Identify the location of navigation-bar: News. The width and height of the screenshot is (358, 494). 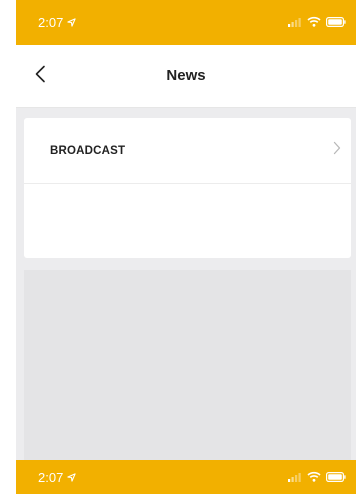
(186, 76).